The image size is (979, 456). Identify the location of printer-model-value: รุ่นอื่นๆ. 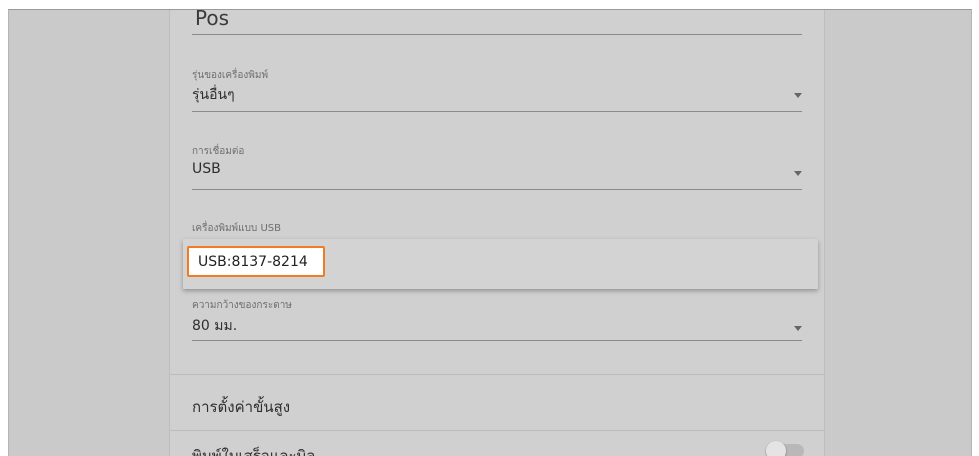
(213, 95).